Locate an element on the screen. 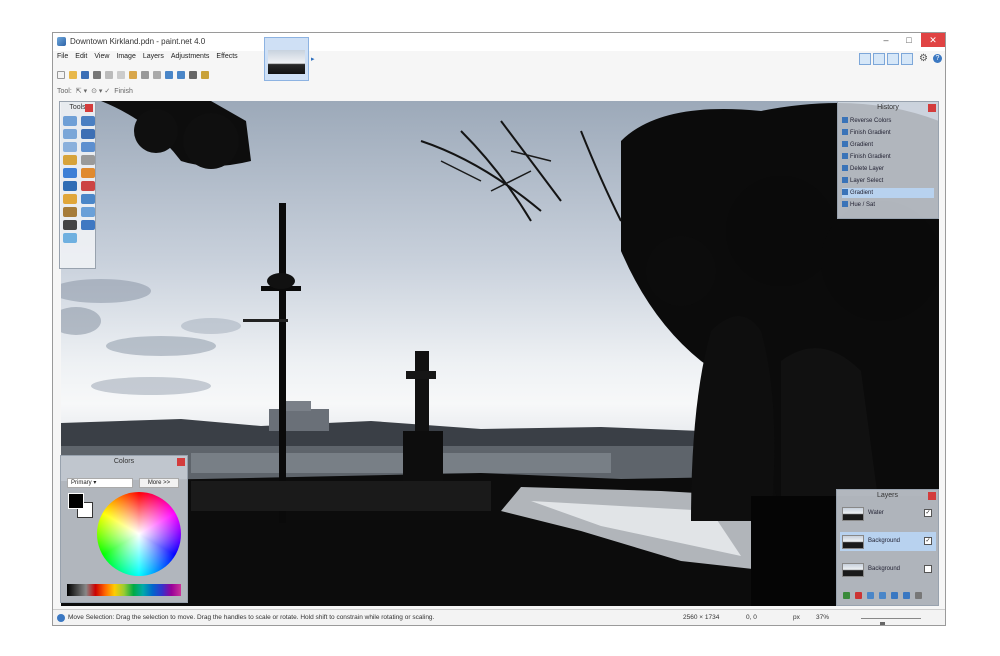  history-item-label: Layer Select is located at coordinates (867, 181).